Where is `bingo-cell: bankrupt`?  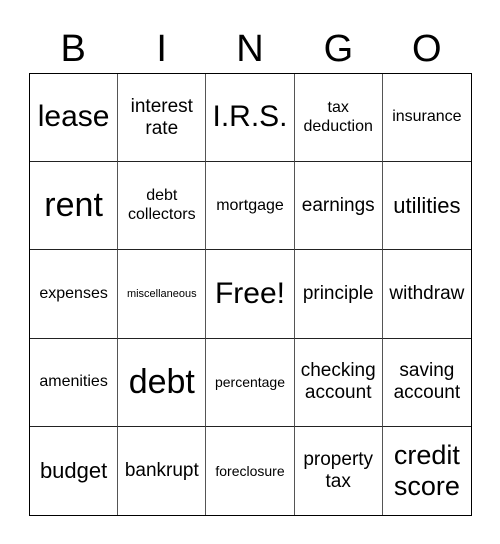 bingo-cell: bankrupt is located at coordinates (162, 470).